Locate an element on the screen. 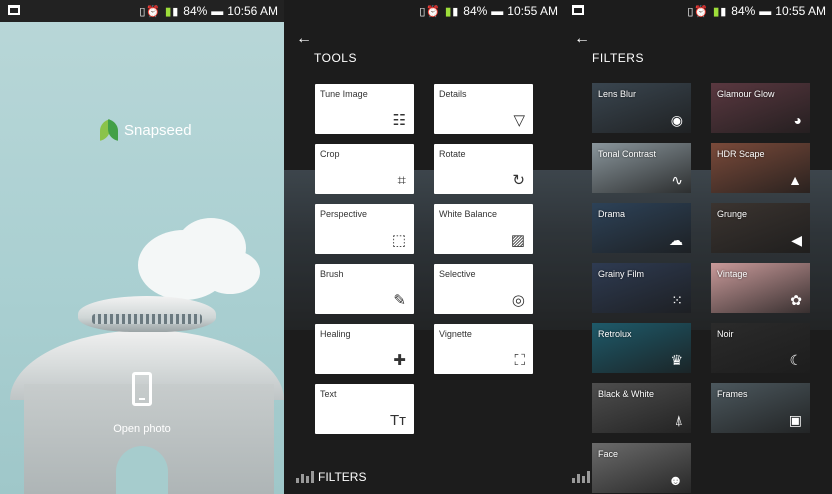 The width and height of the screenshot is (832, 494). page-title: TOOLS is located at coordinates (335, 58).